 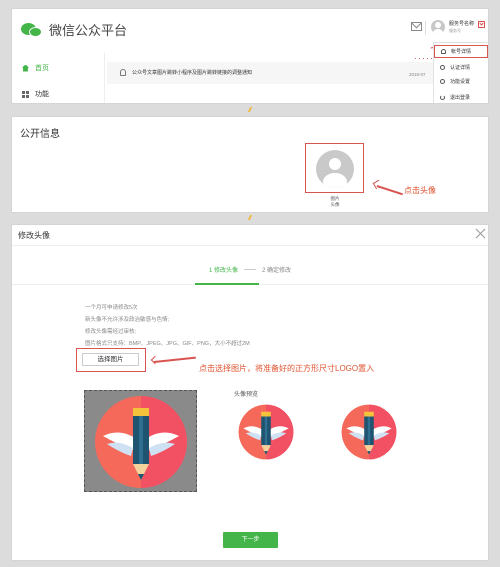 I want to click on menu-item-verification: 认证详情, so click(x=461, y=67).